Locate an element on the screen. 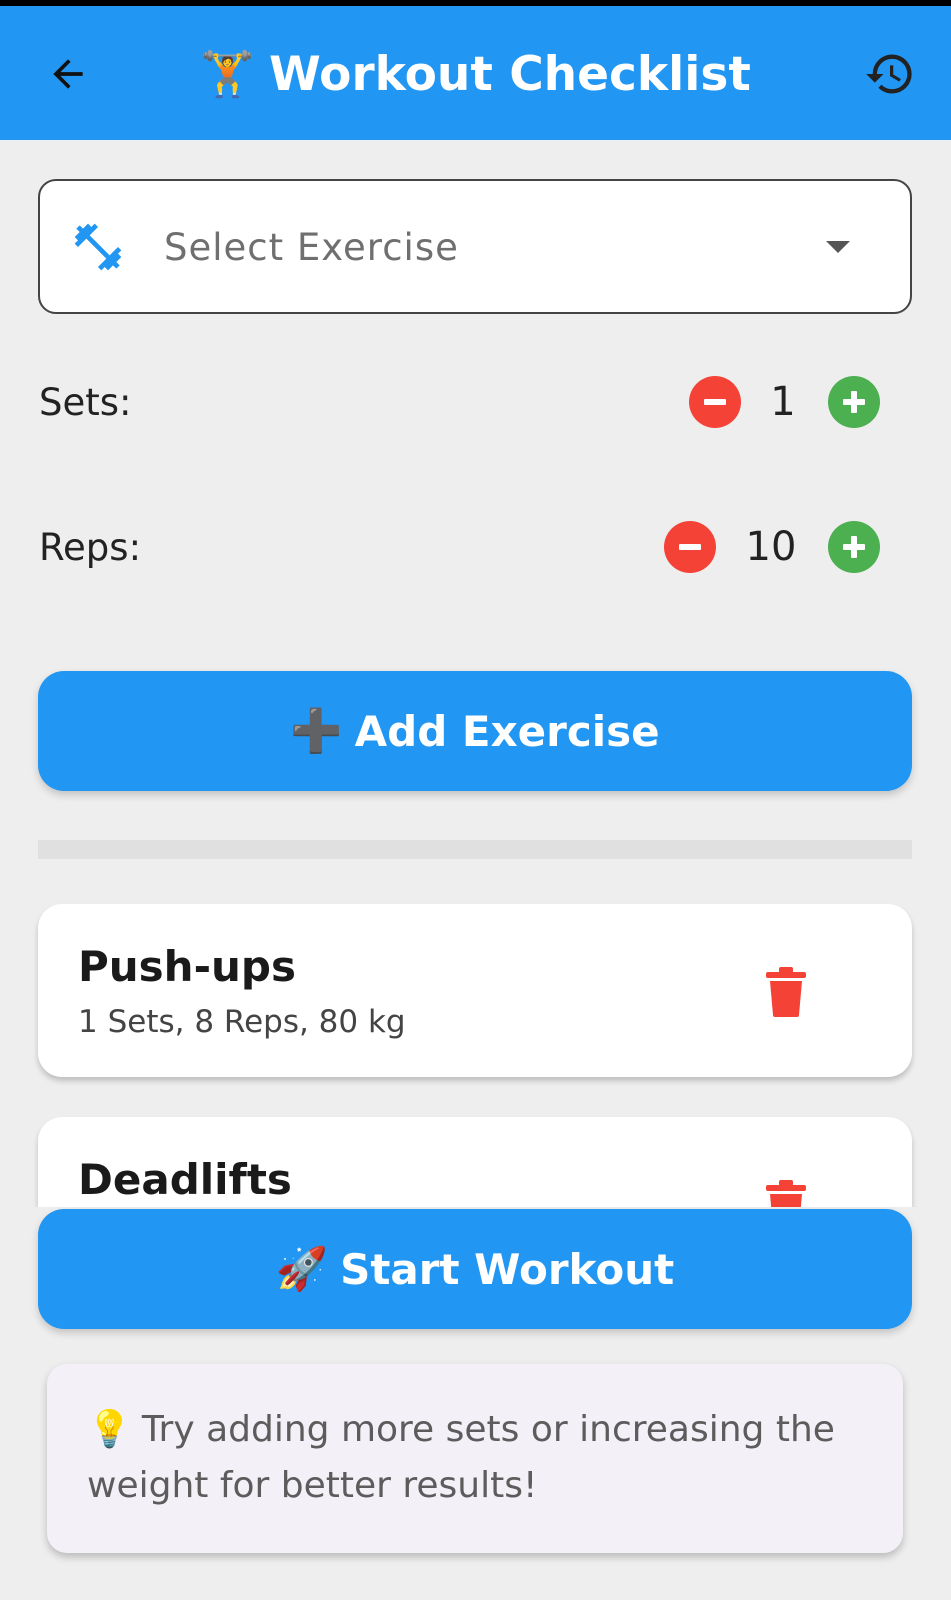 This screenshot has height=1600, width=951. sets-increment-button is located at coordinates (854, 402).